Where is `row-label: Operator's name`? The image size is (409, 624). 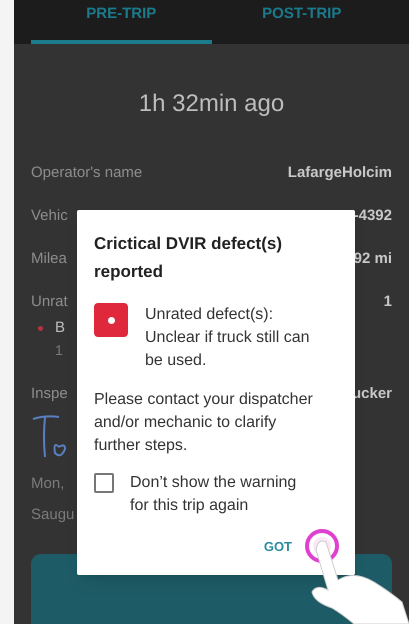
row-label: Operator's name is located at coordinates (86, 172).